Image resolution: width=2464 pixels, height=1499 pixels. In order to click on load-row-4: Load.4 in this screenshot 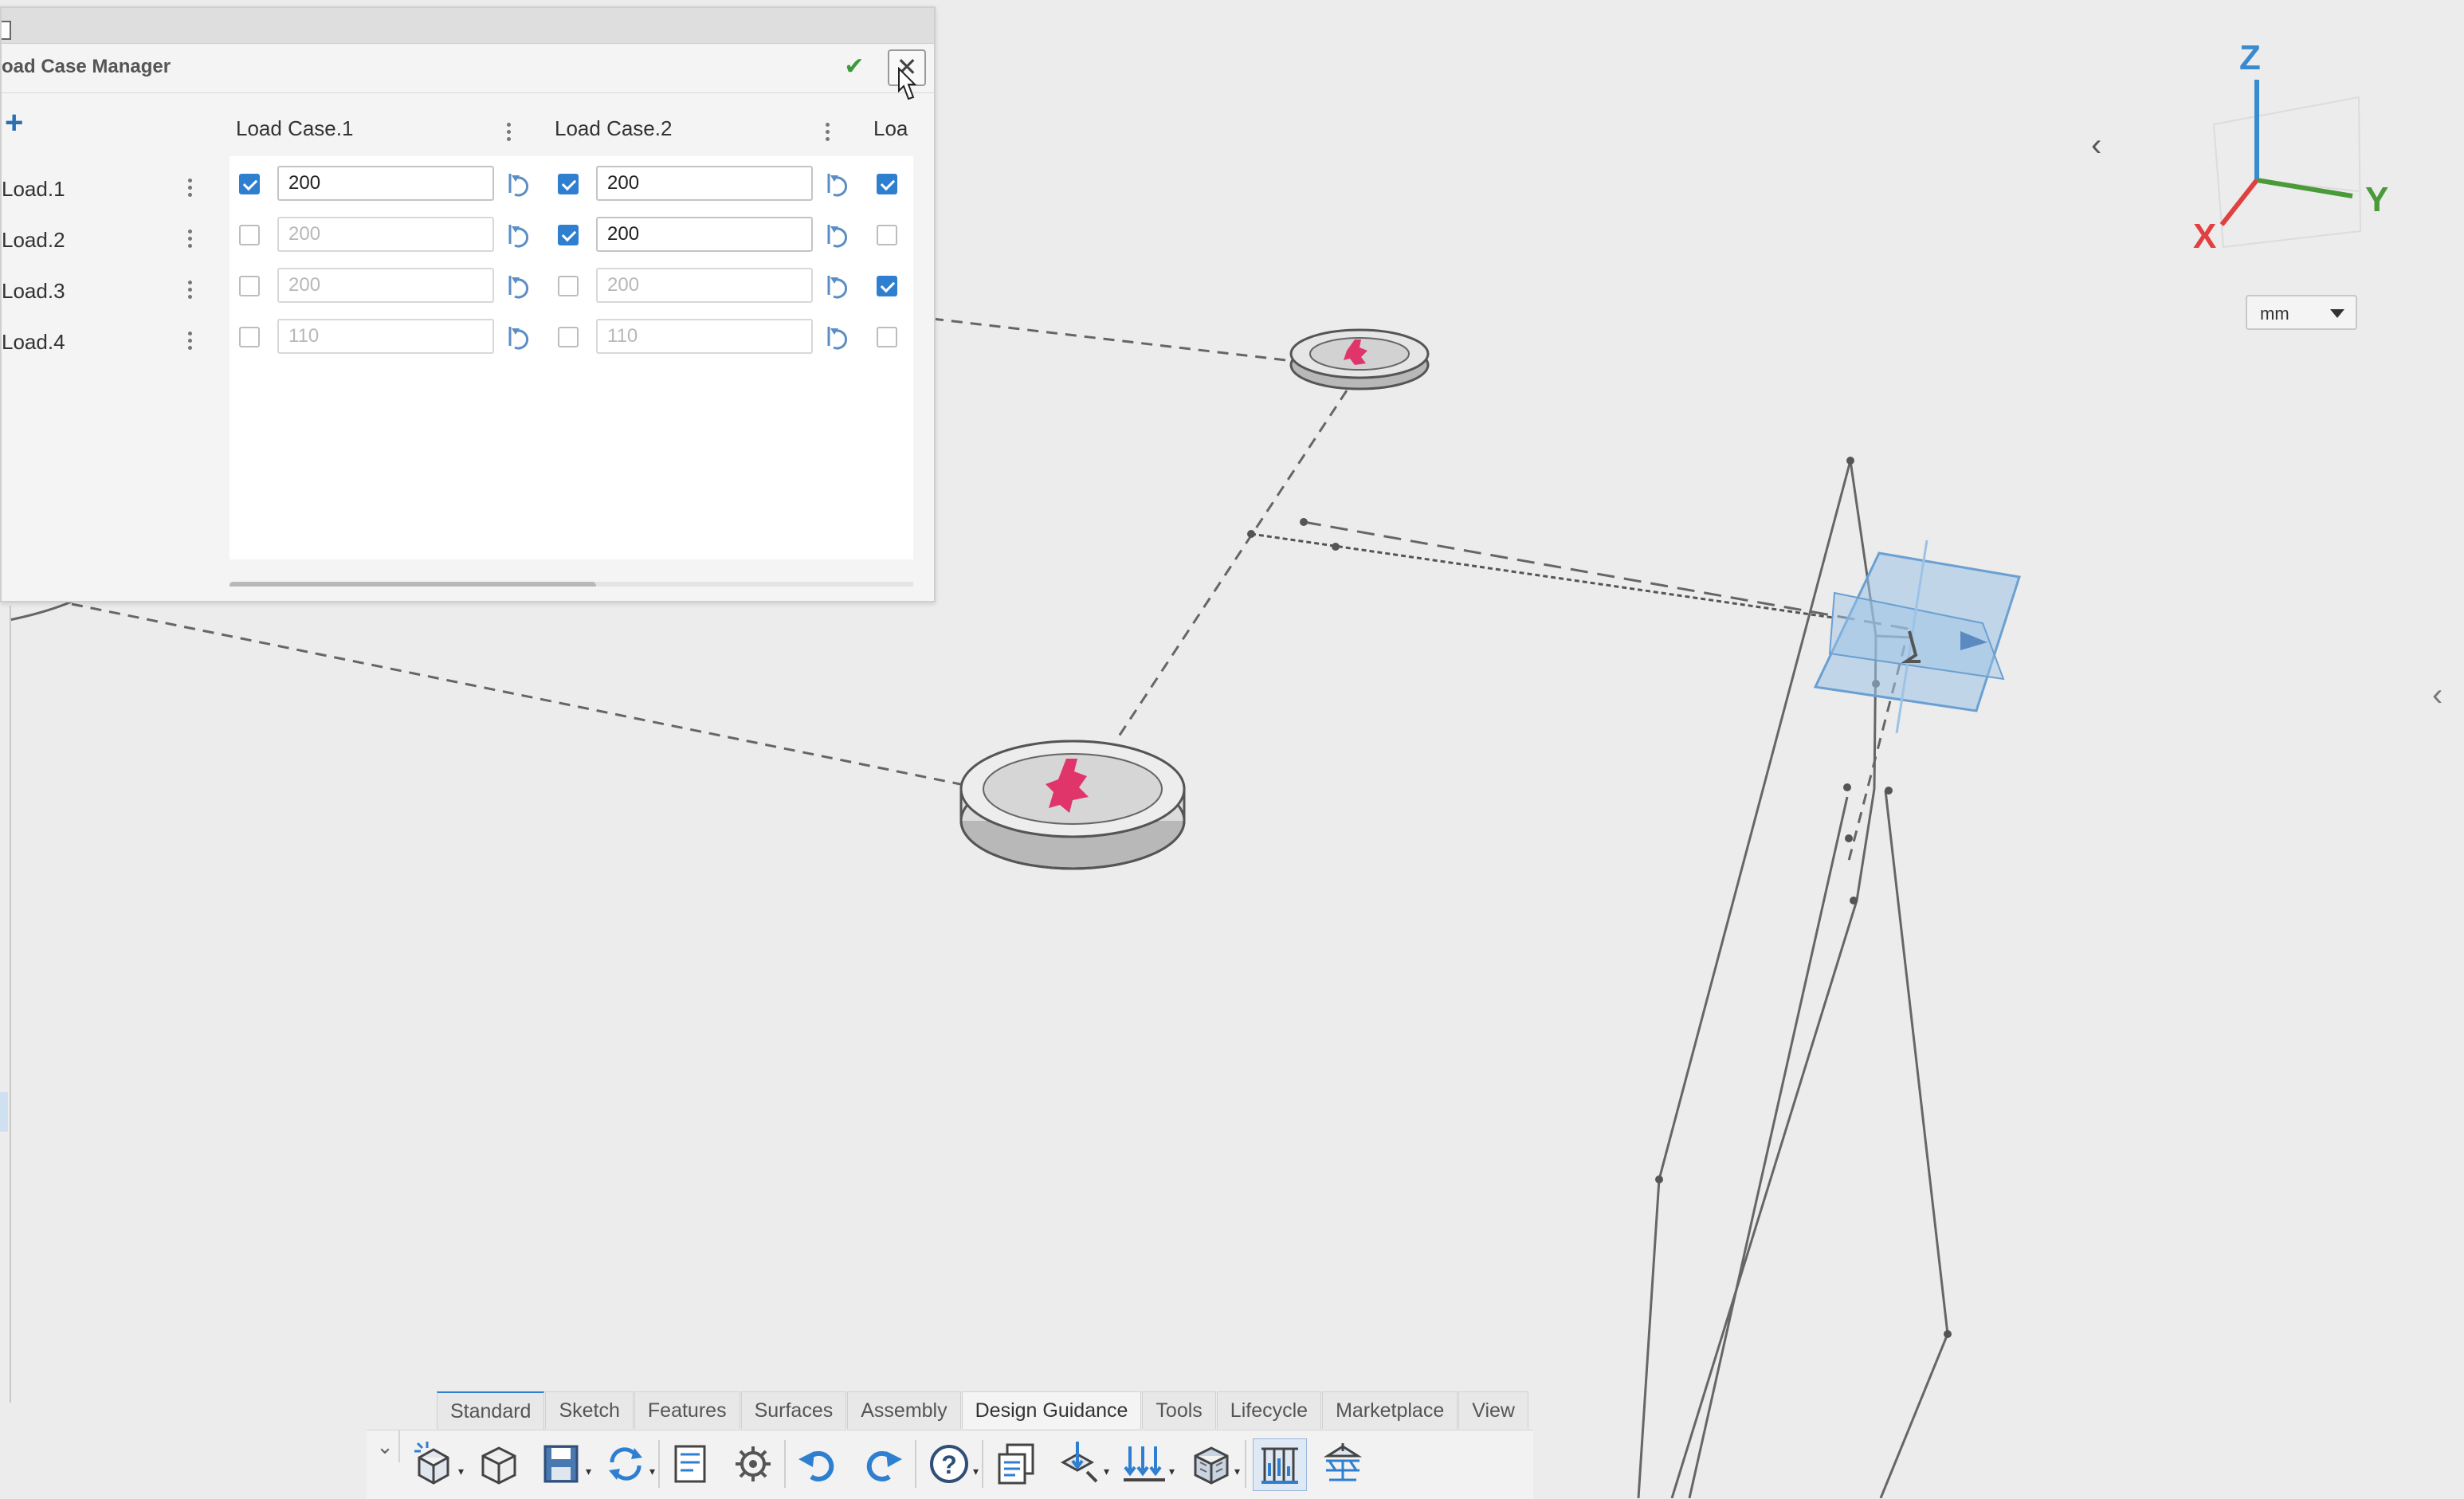, I will do `click(113, 342)`.